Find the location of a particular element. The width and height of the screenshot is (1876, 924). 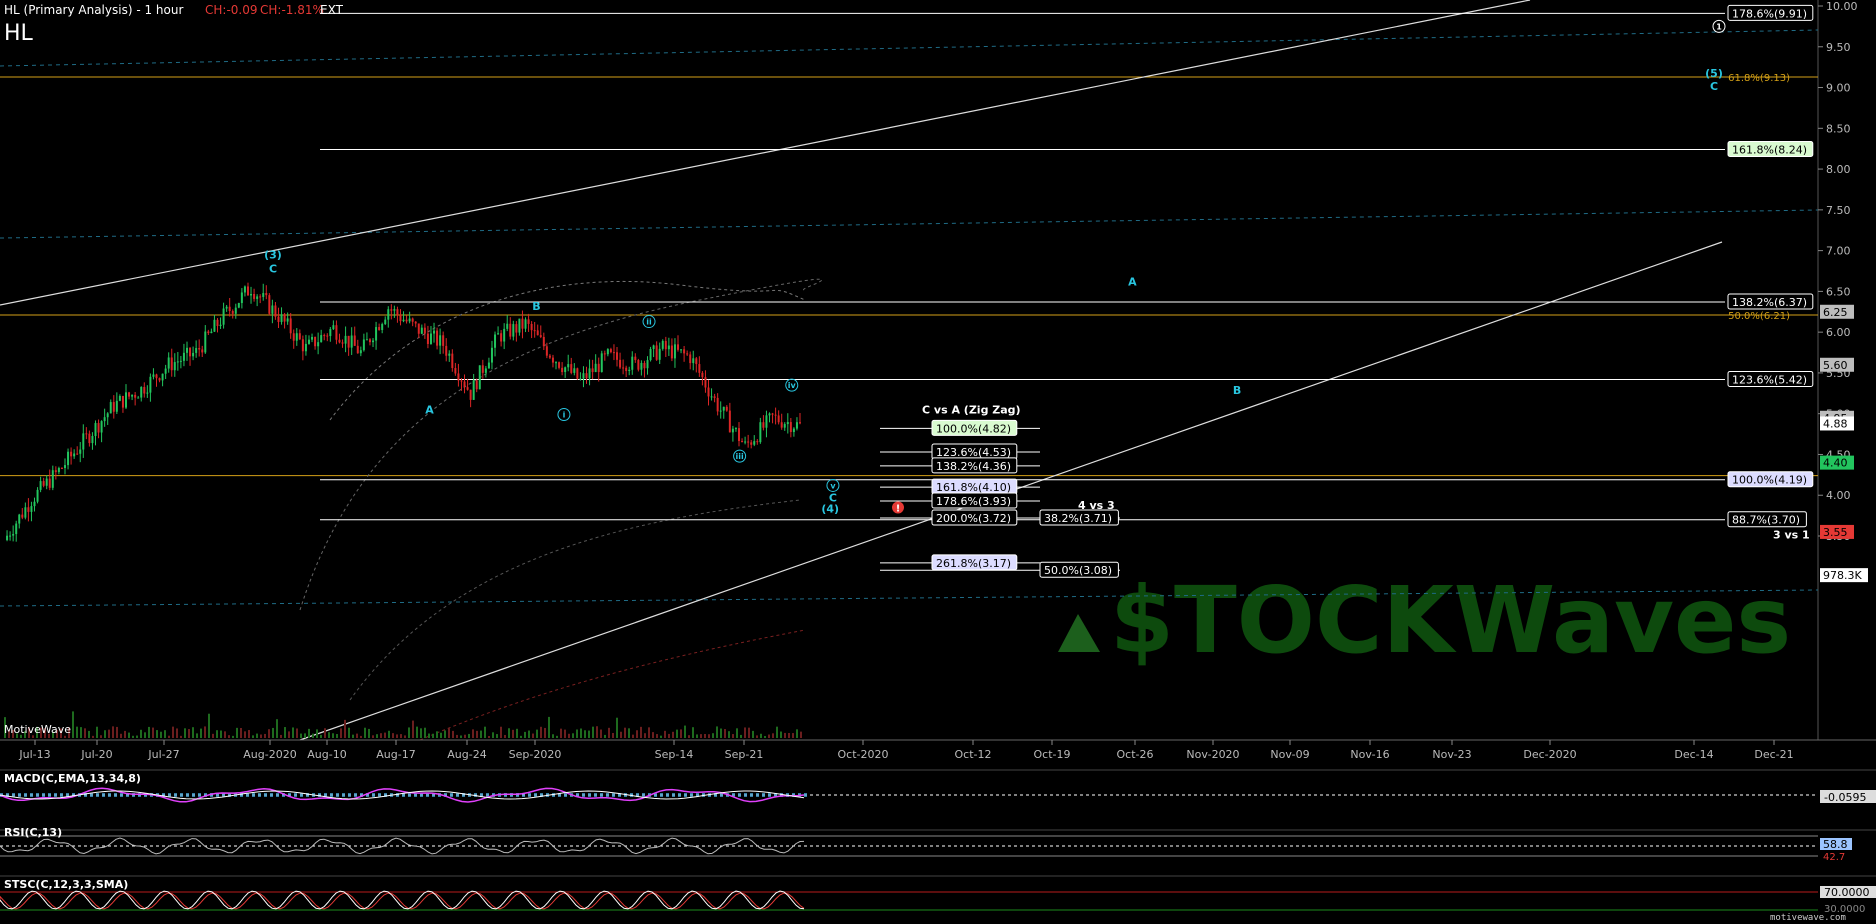

price-tick-label-5: 7.50 is located at coordinates (1838, 210).